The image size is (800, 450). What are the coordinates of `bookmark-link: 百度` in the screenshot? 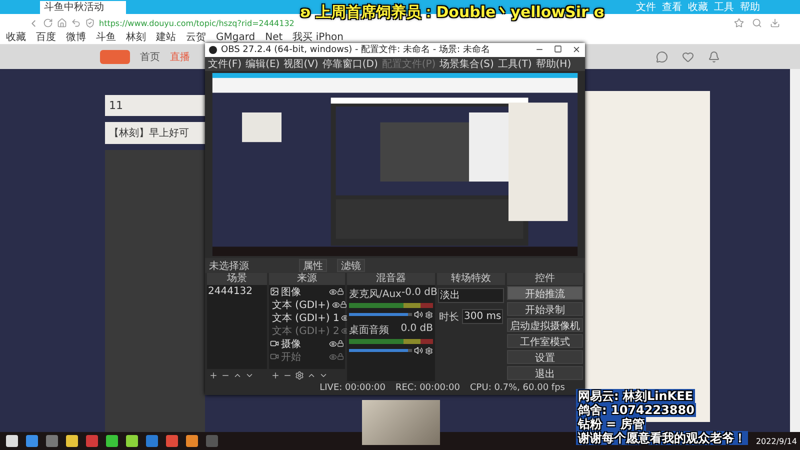 It's located at (46, 38).